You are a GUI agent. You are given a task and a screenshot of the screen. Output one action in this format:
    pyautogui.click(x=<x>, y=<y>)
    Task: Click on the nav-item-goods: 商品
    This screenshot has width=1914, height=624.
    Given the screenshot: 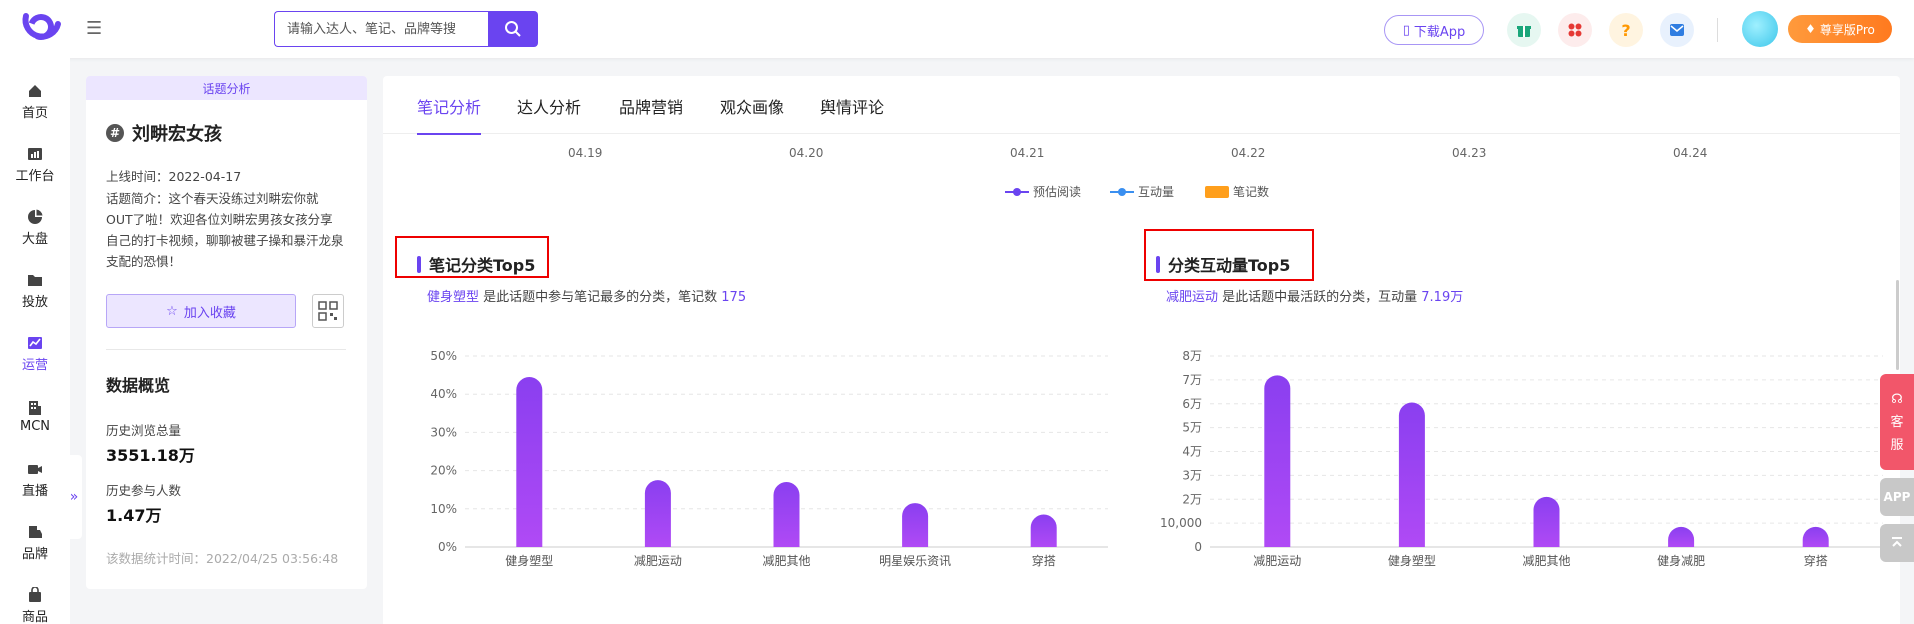 What is the action you would take?
    pyautogui.click(x=35, y=601)
    